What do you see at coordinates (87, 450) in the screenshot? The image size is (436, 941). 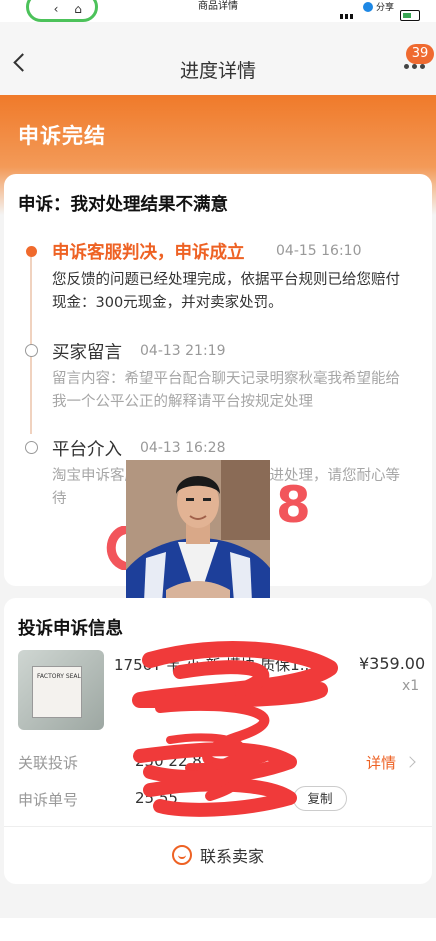 I see `step-title-platform: 平台介入` at bounding box center [87, 450].